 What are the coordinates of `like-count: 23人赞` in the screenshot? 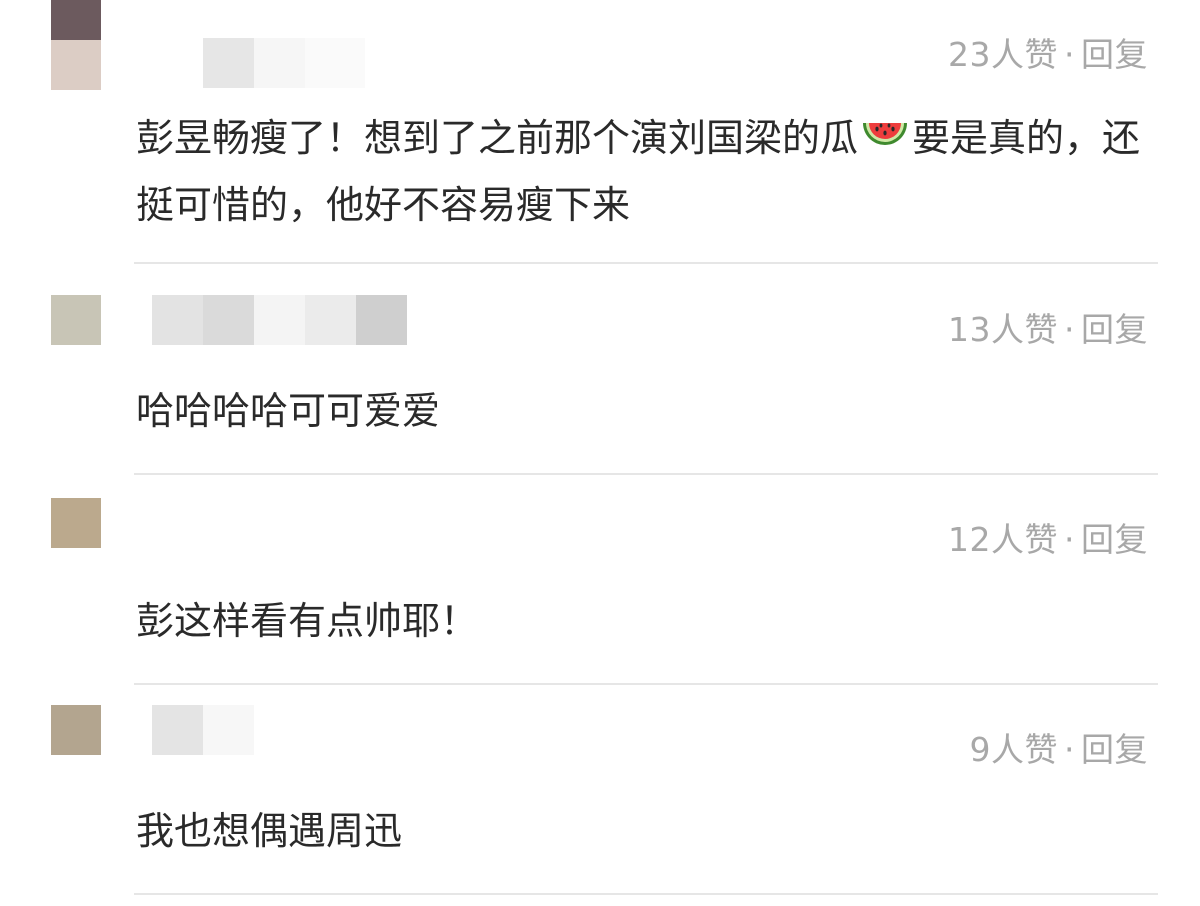 It's located at (1003, 54).